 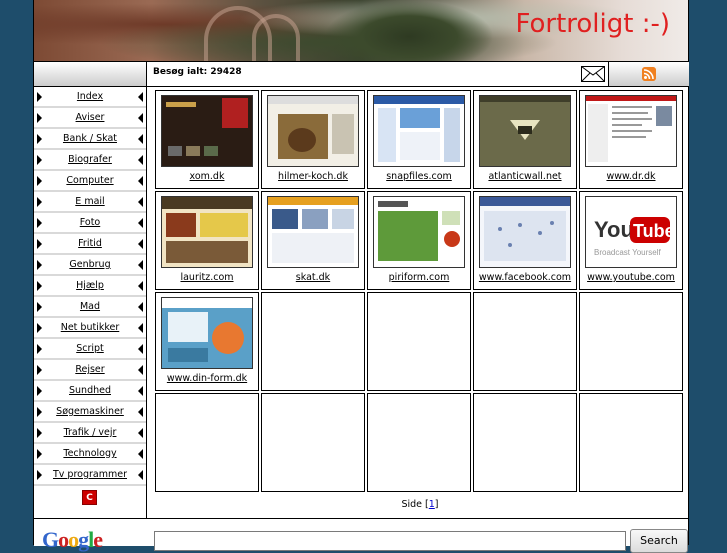 I want to click on church-window-arch-small, so click(x=276, y=37).